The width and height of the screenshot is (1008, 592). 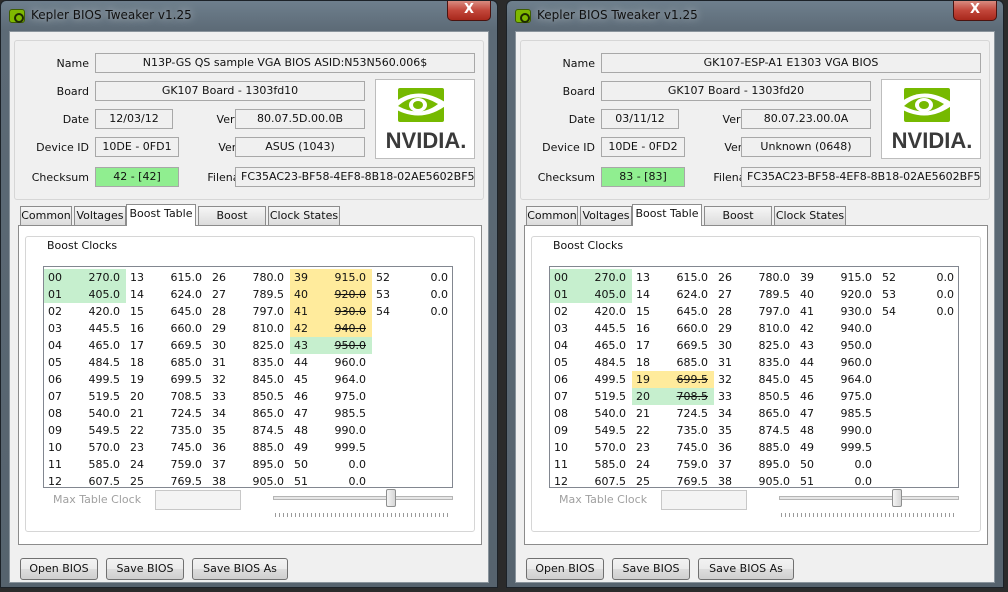 I want to click on boost-entry-clock: 865.0, so click(x=768, y=413).